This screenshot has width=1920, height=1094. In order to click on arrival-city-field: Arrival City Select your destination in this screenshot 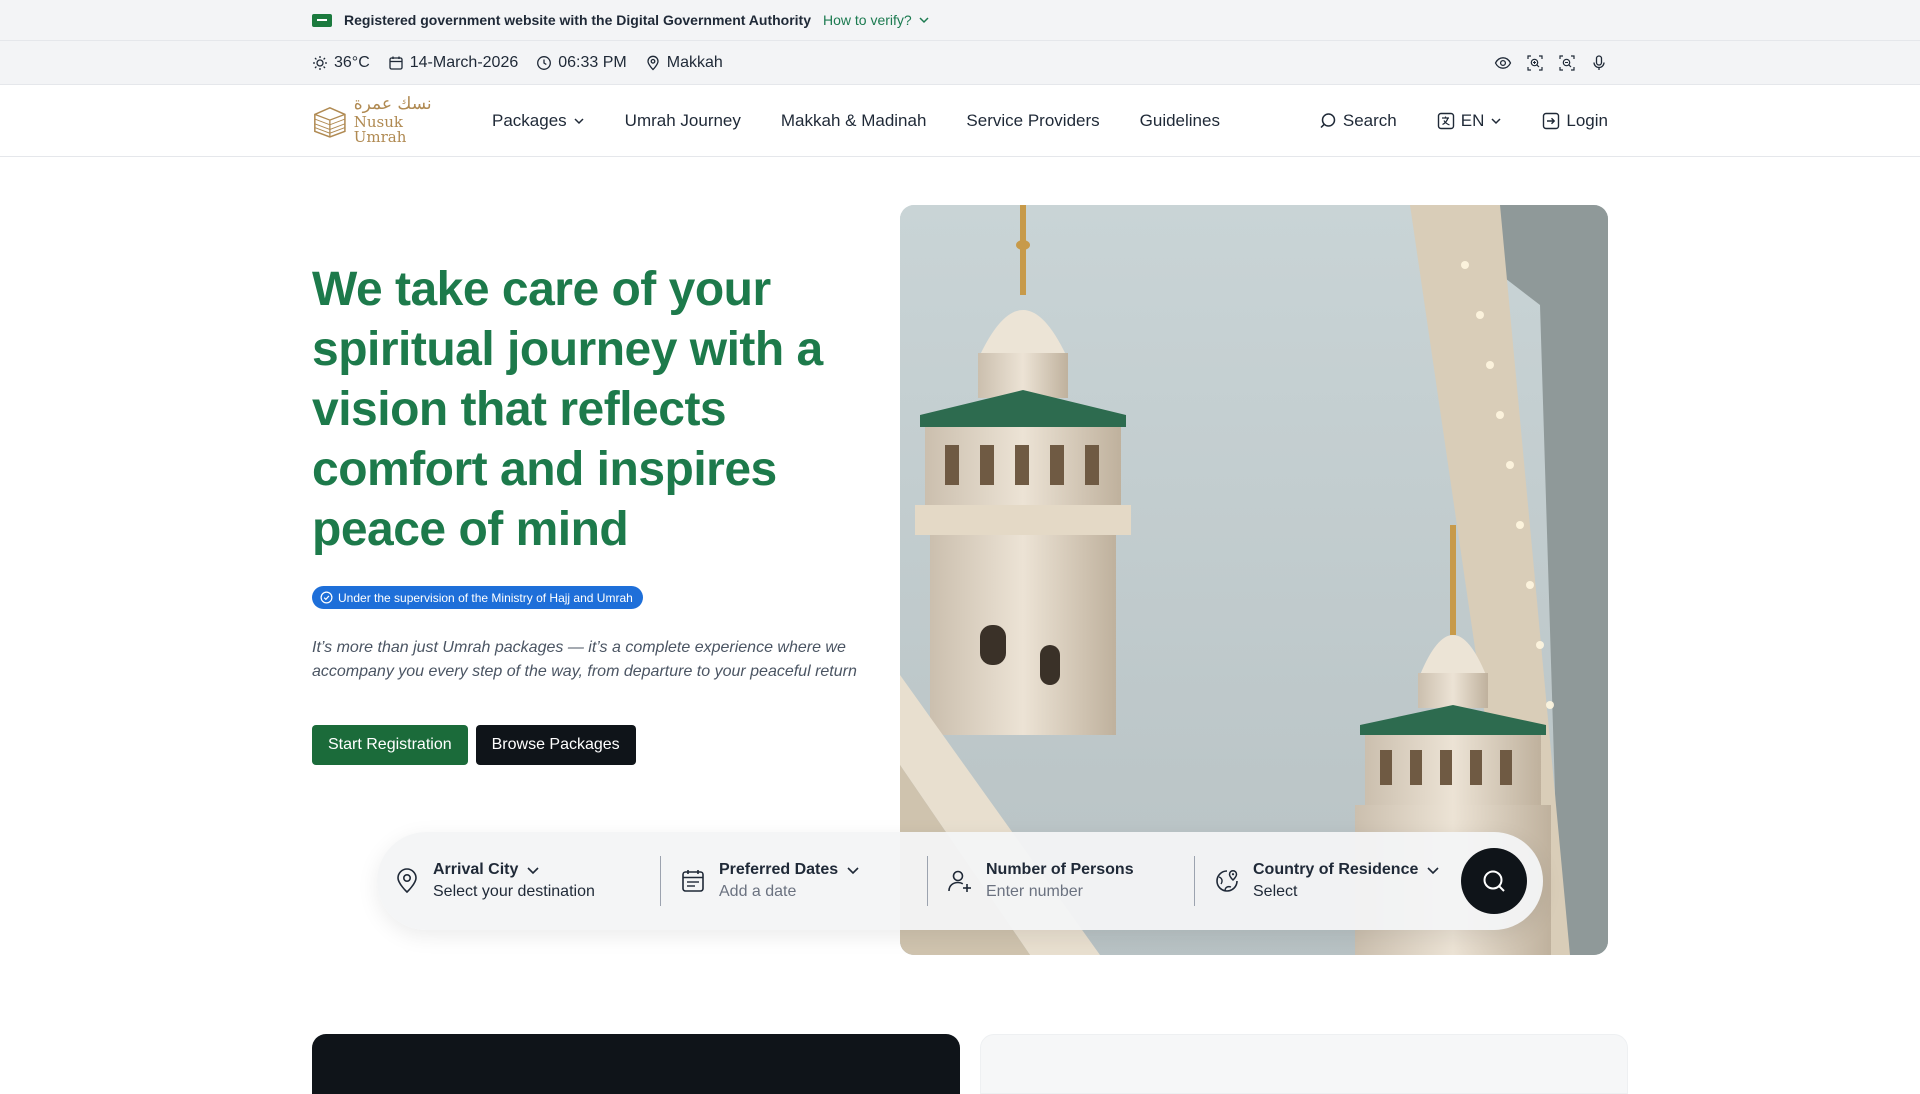, I will do `click(526, 881)`.